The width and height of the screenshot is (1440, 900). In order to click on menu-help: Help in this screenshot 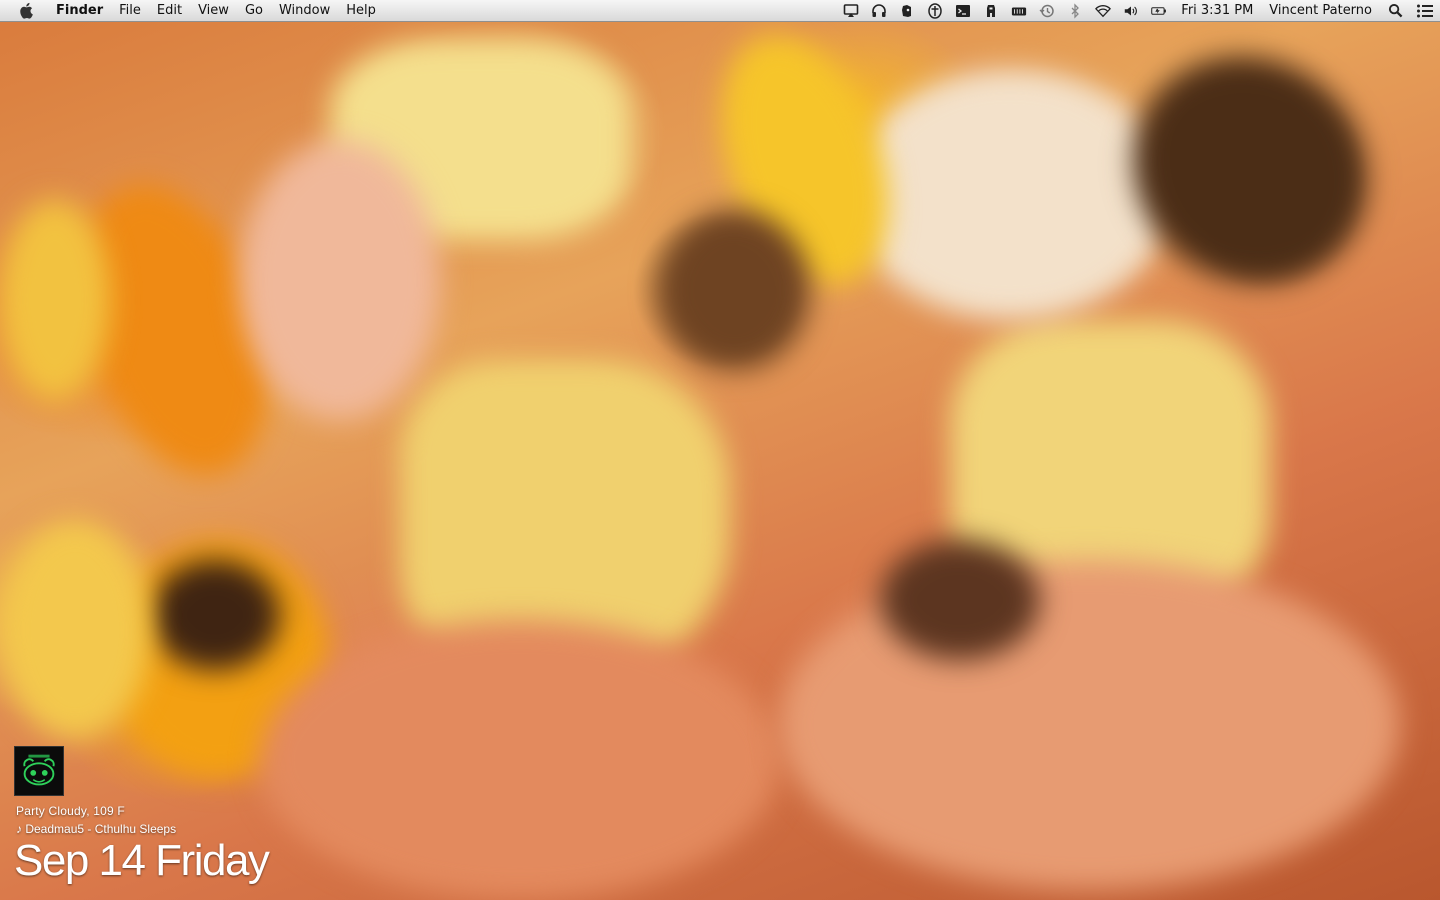, I will do `click(361, 11)`.